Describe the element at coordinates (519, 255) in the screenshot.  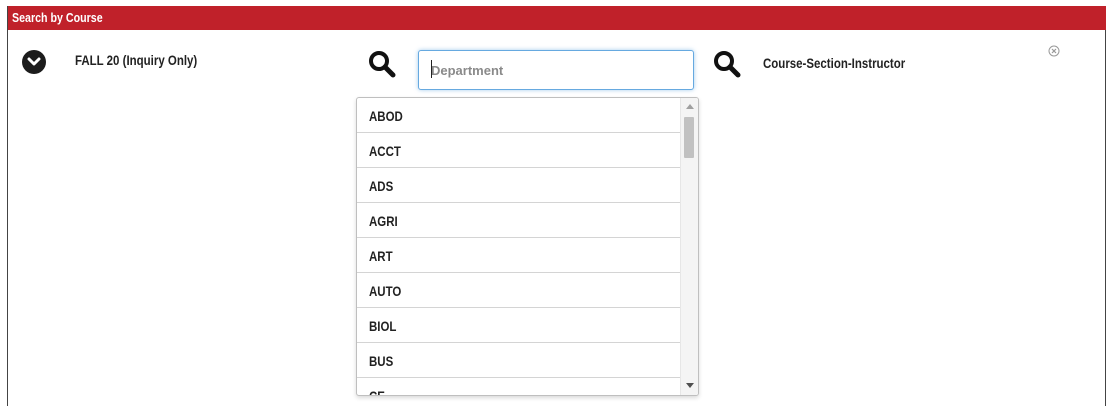
I see `list-item: ART` at that location.